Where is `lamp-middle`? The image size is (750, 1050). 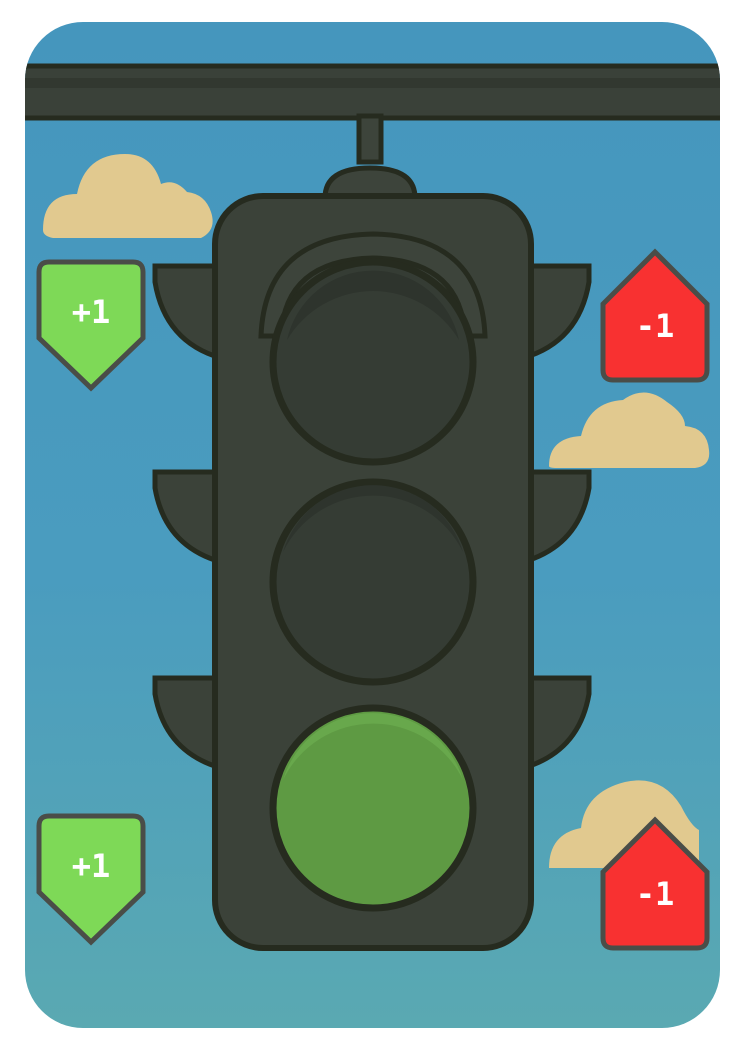 lamp-middle is located at coordinates (373, 582).